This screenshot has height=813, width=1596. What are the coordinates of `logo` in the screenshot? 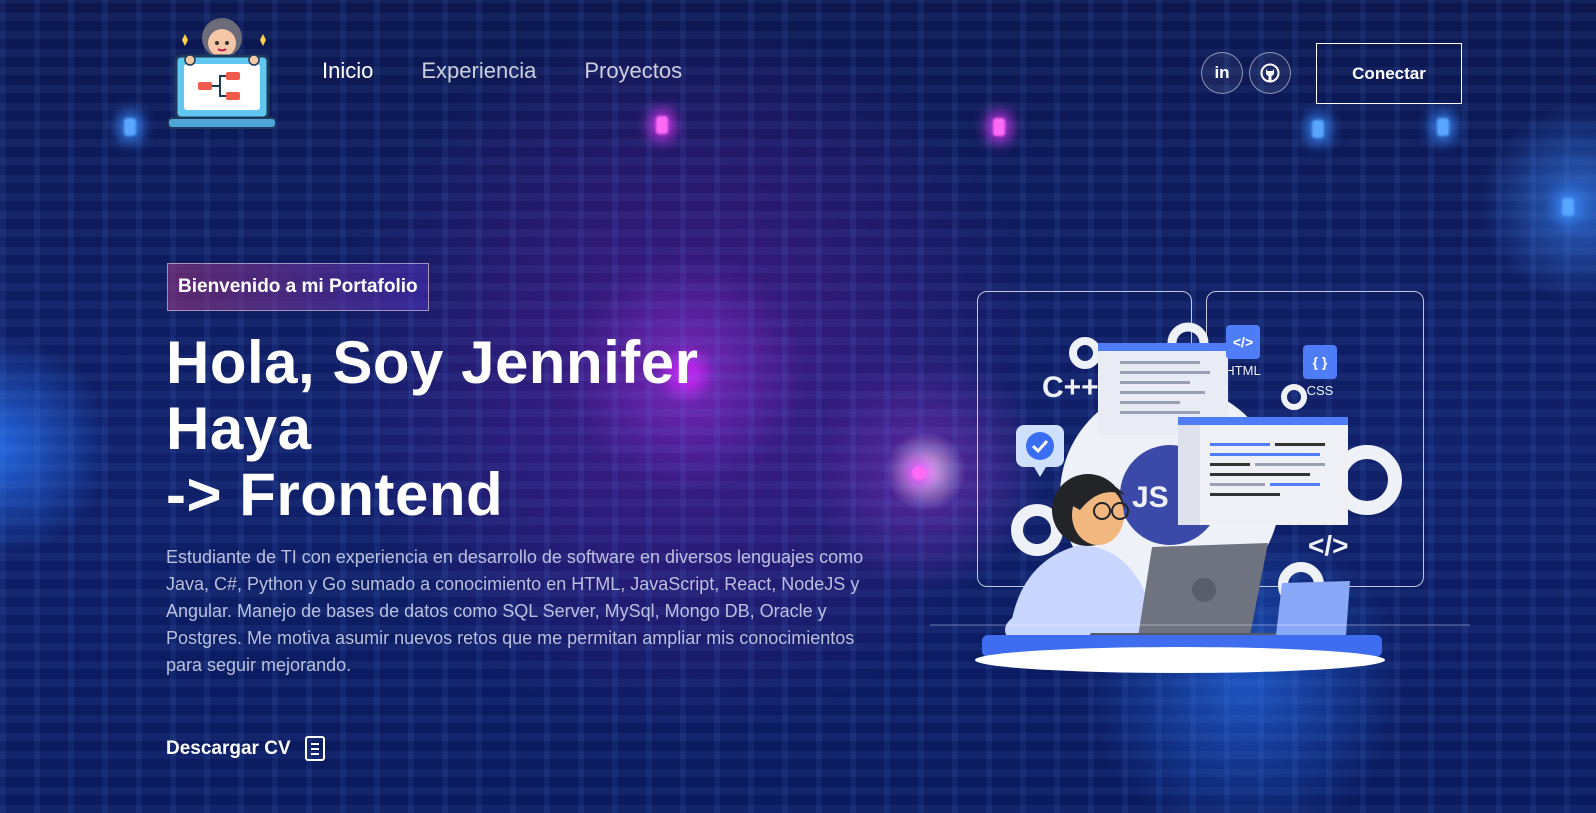 It's located at (222, 73).